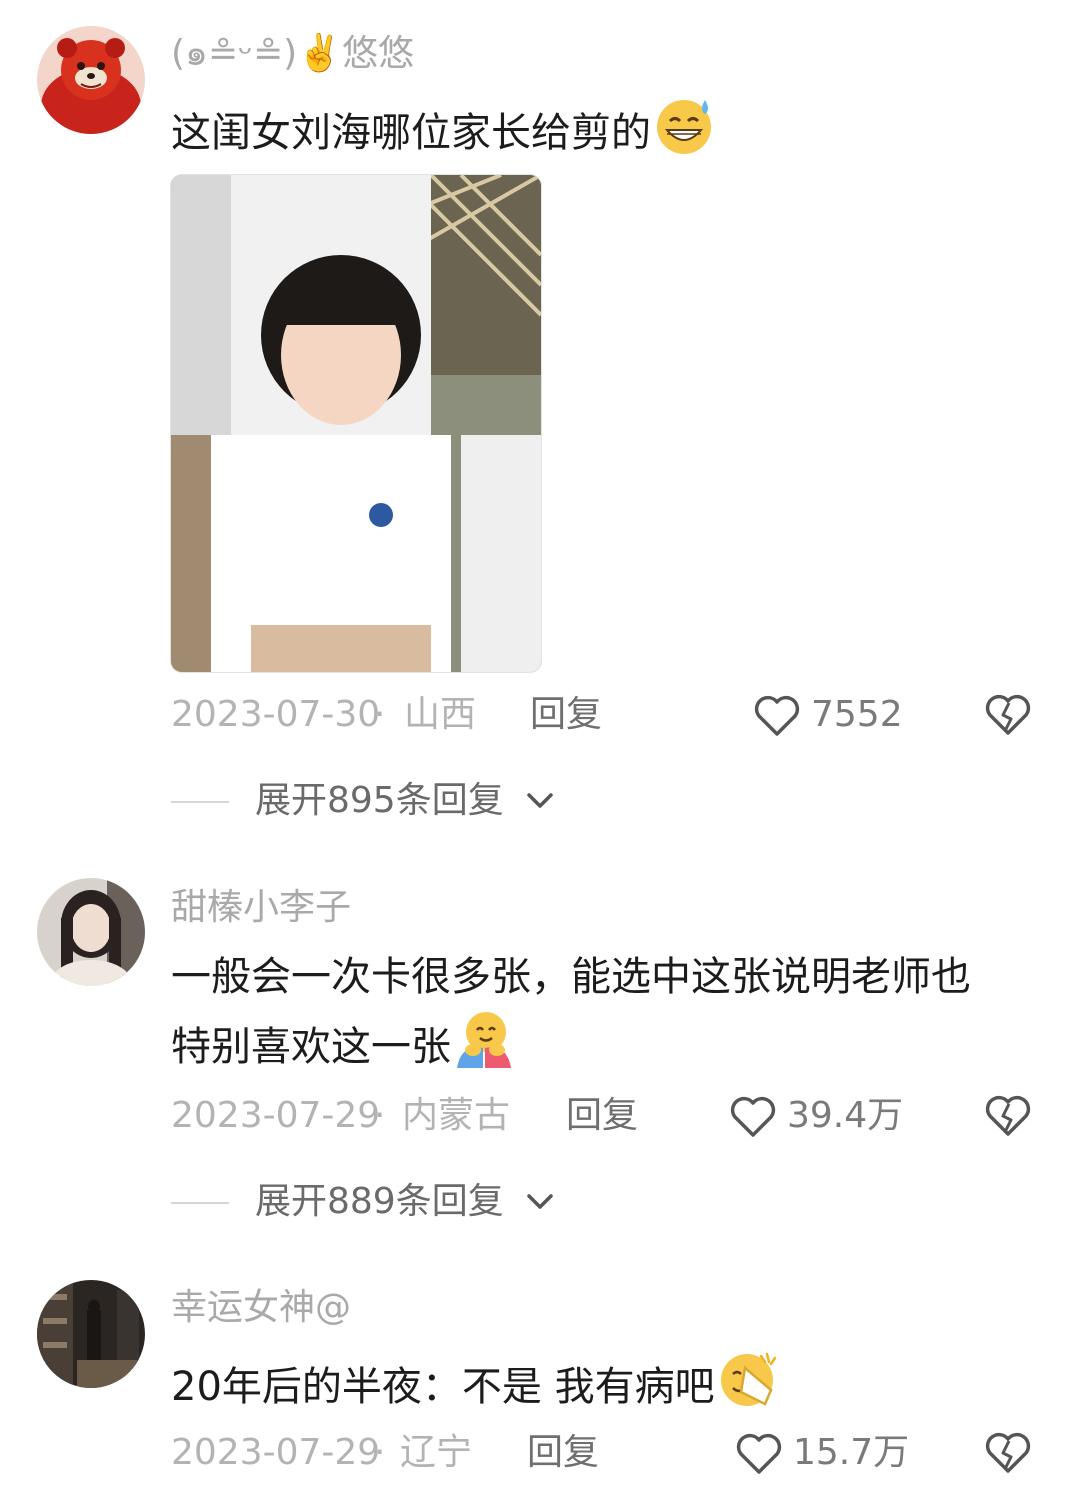  I want to click on face-palm-emoji, so click(748, 1379).